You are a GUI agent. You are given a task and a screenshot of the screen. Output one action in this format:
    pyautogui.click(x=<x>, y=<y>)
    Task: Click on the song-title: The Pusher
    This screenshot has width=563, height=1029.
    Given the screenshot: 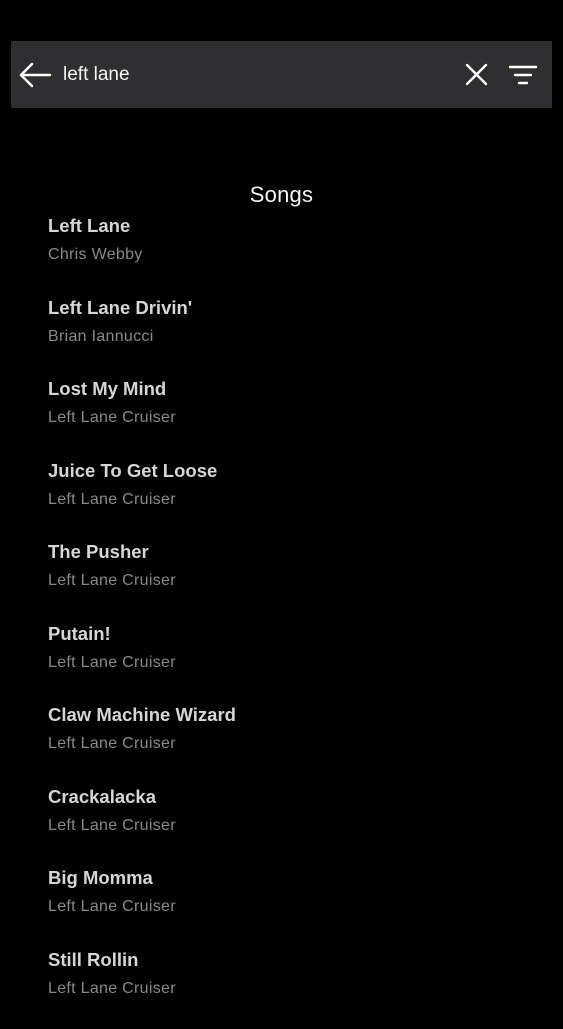 What is the action you would take?
    pyautogui.click(x=288, y=552)
    